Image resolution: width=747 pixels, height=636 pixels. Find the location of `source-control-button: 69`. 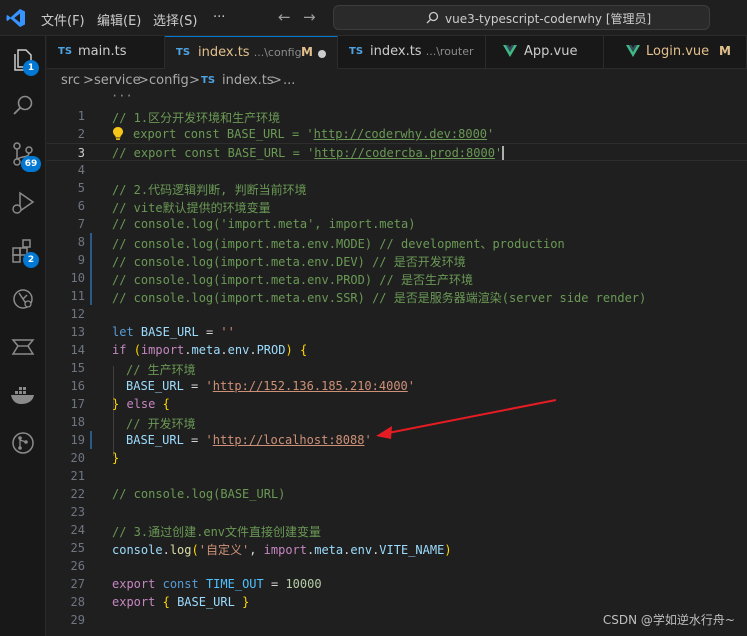

source-control-button: 69 is located at coordinates (24, 155).